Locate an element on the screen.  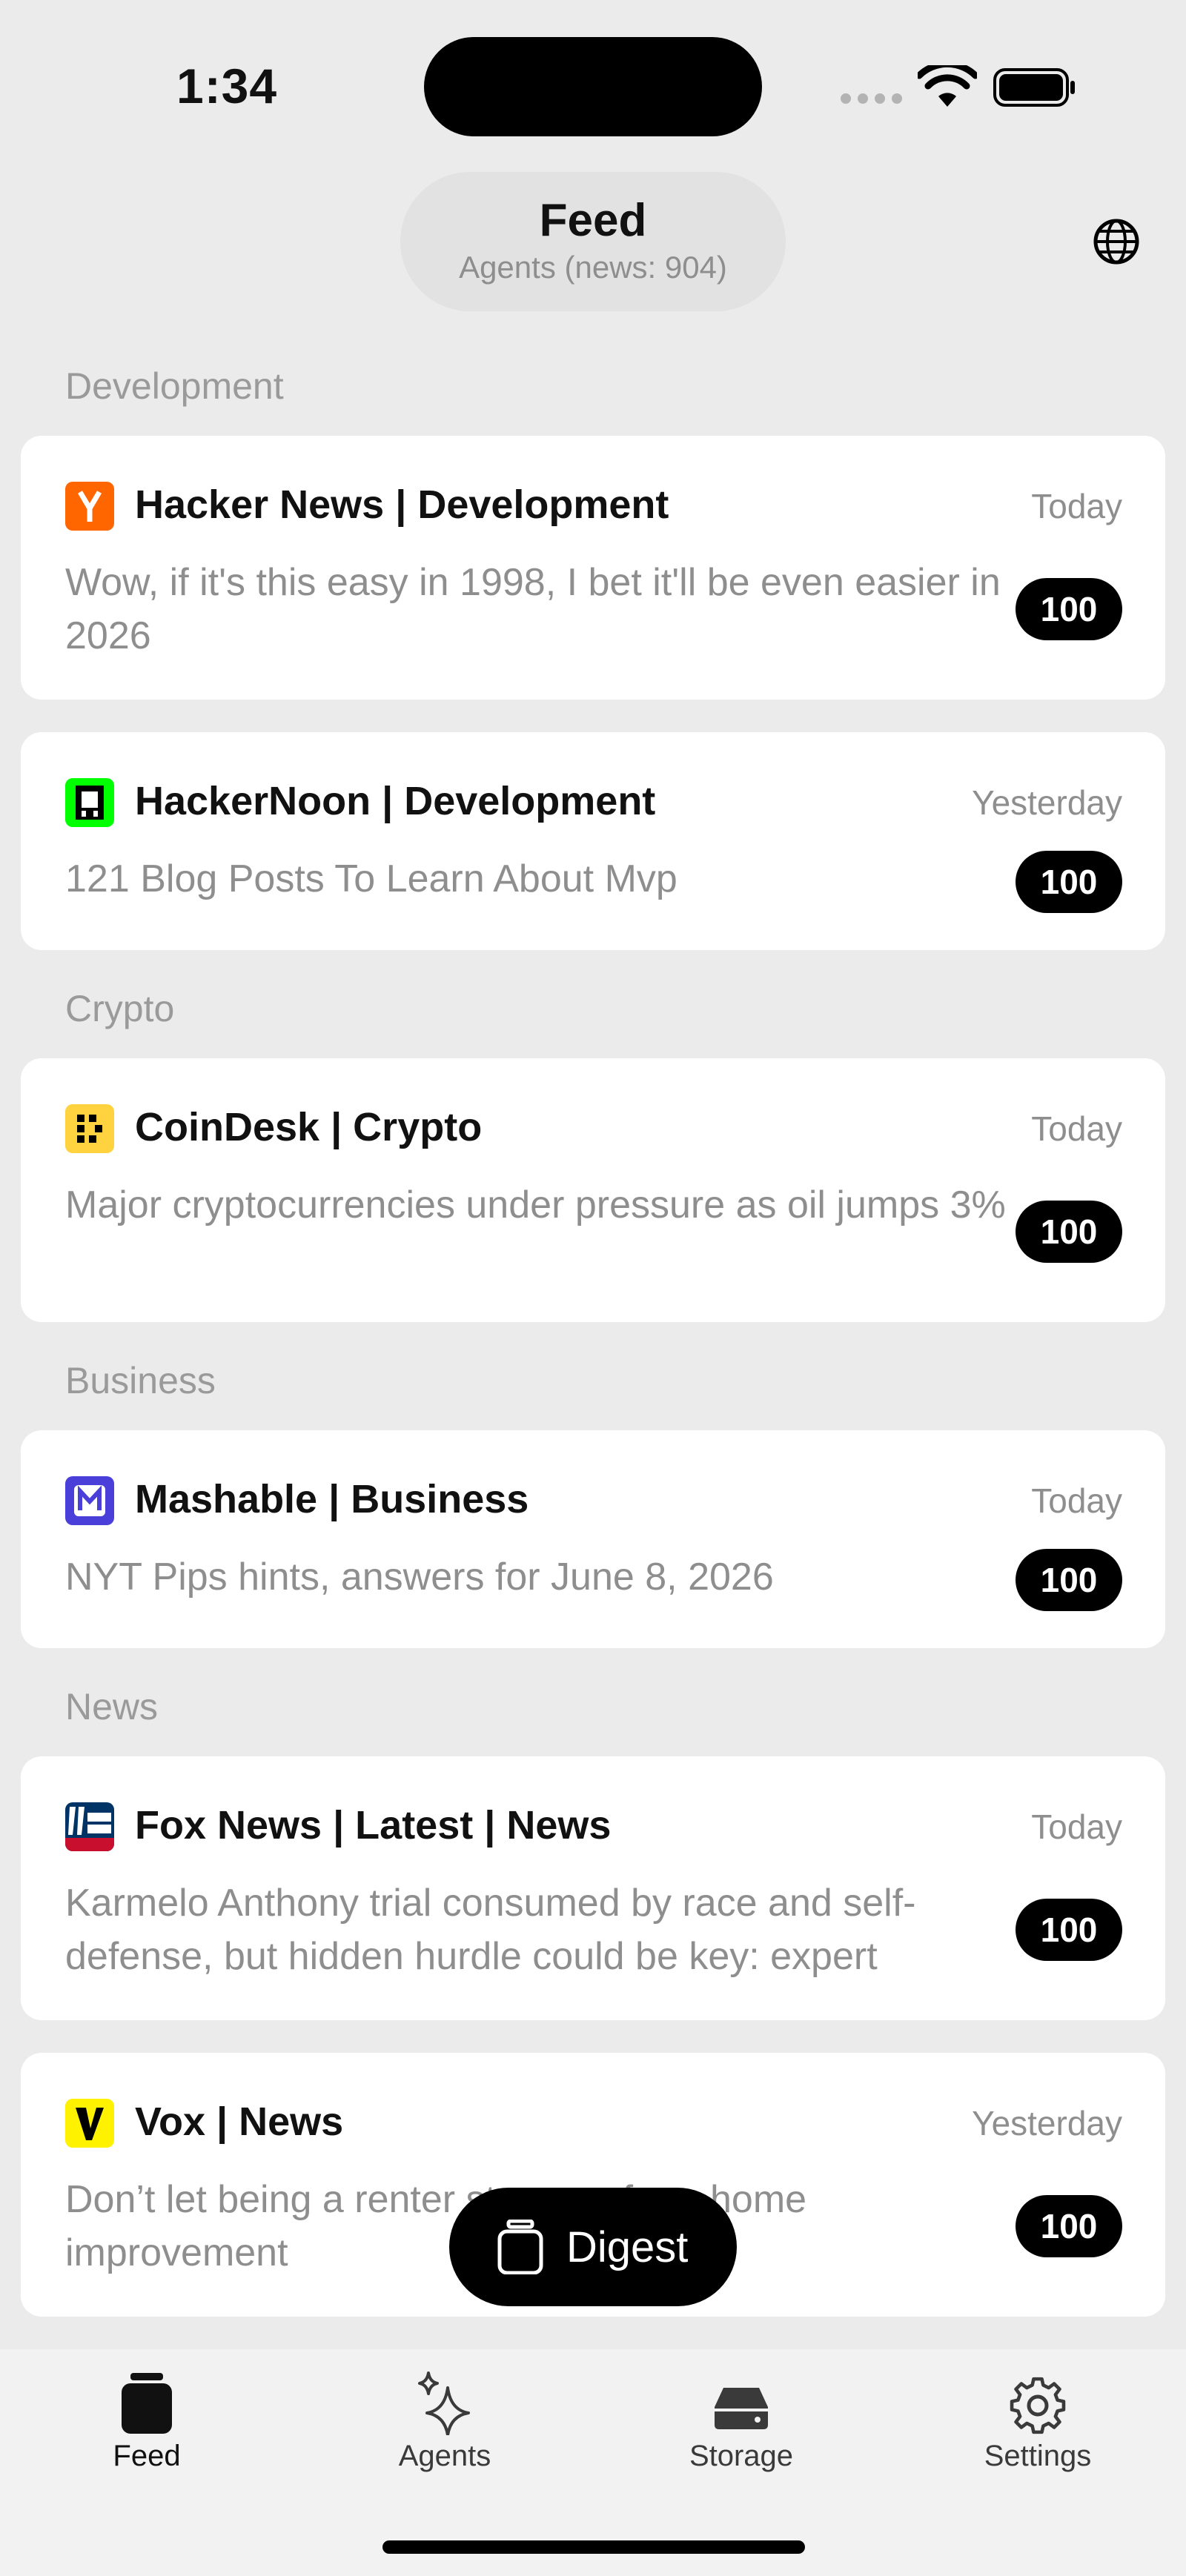
feed-item-source: Fox News | Latest | News is located at coordinates (373, 1825).